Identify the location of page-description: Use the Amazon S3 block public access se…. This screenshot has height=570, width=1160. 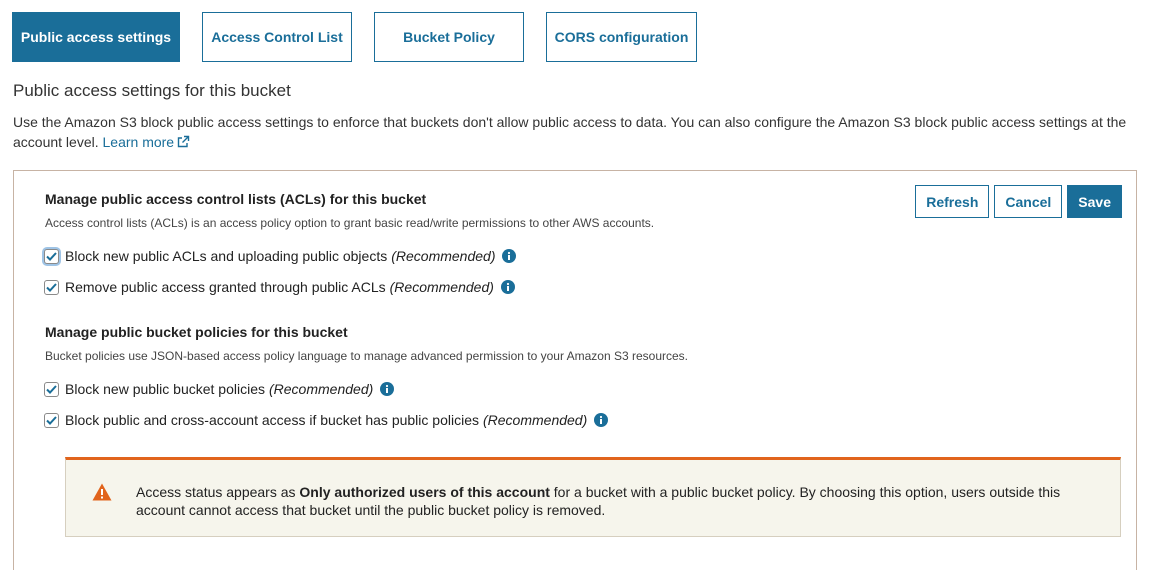
(578, 133).